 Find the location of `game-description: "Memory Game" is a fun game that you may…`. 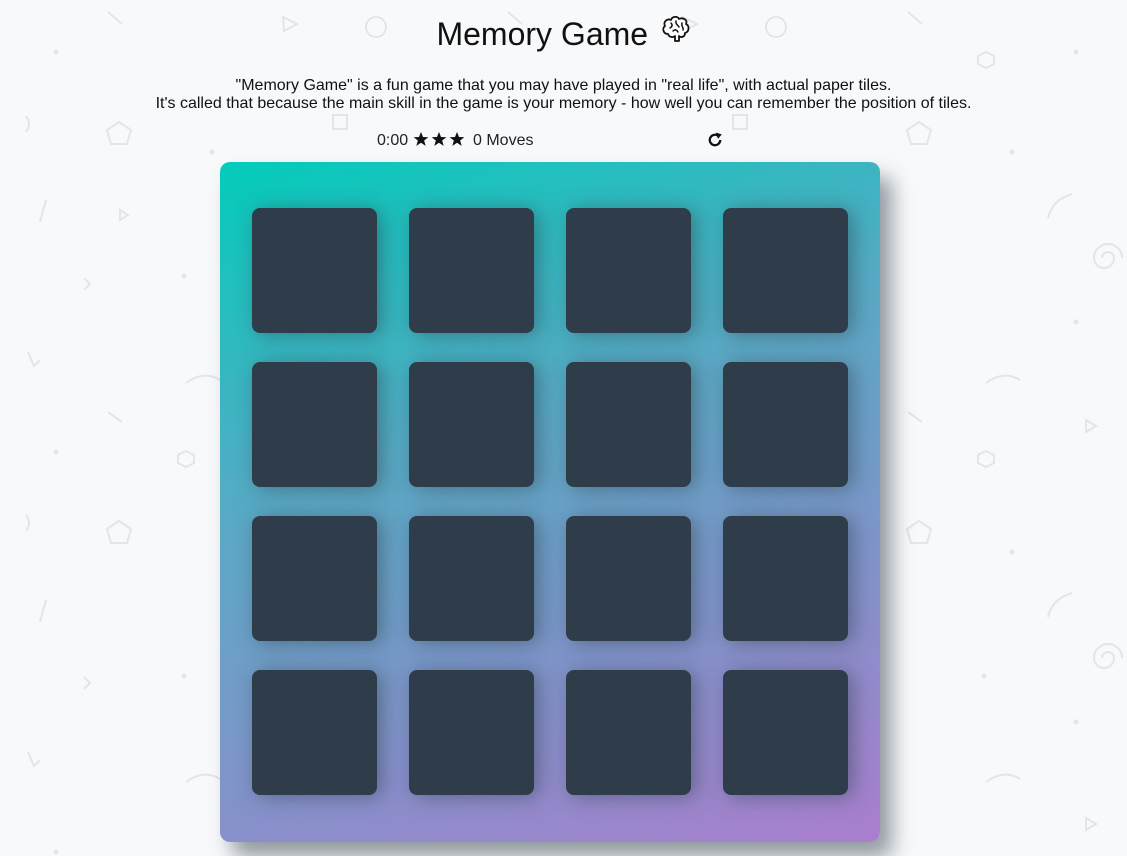

game-description: "Memory Game" is a fun game that you may… is located at coordinates (563, 95).